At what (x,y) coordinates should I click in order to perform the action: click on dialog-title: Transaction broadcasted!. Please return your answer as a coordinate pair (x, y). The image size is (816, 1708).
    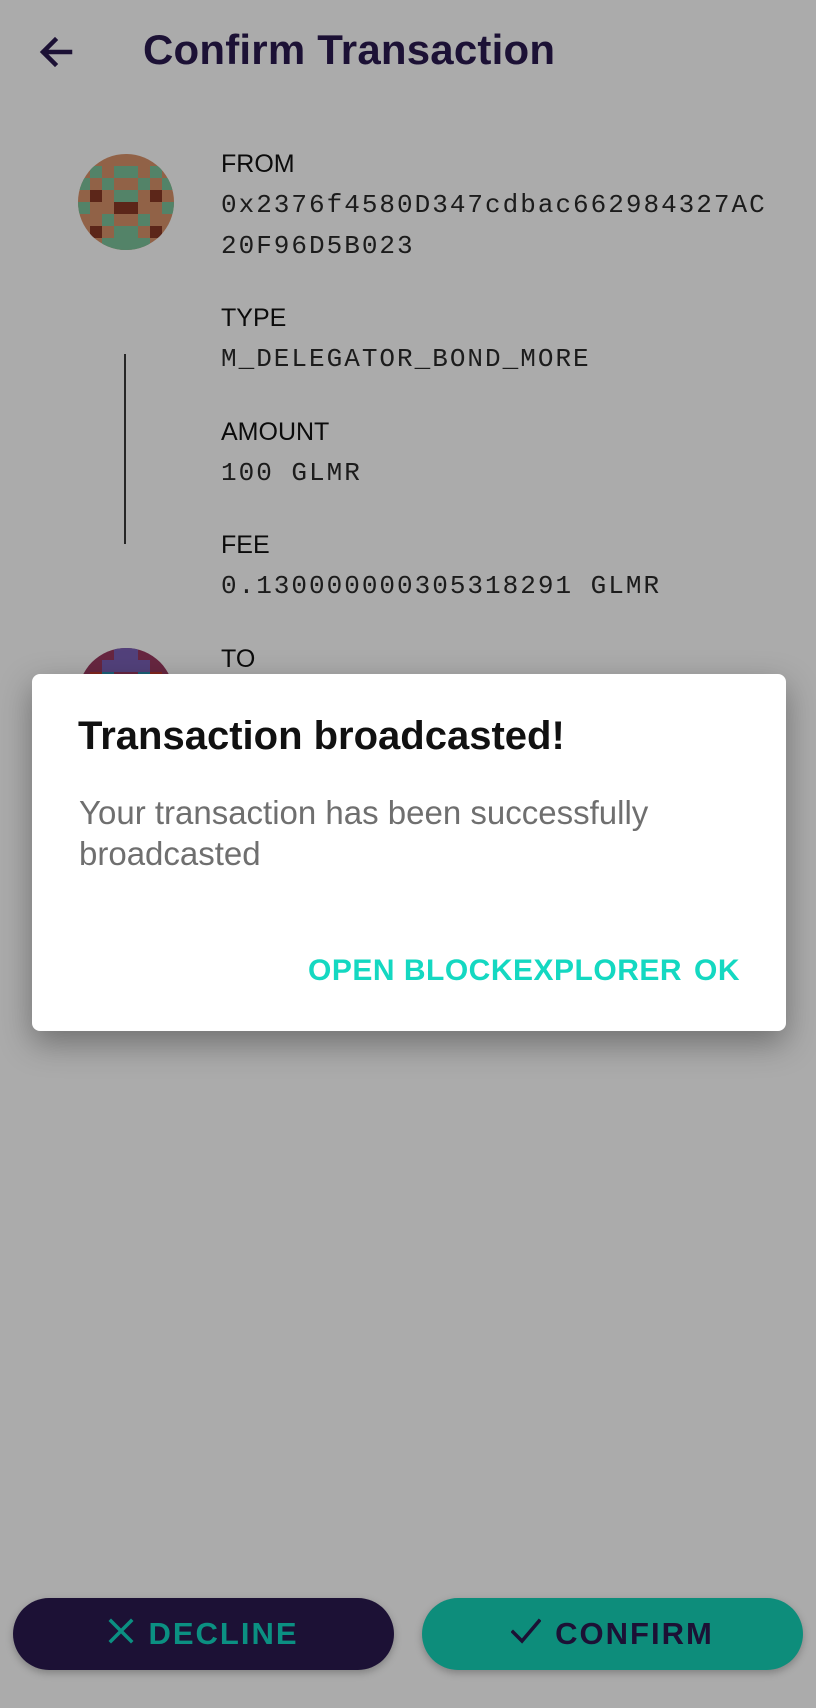
    Looking at the image, I should click on (321, 736).